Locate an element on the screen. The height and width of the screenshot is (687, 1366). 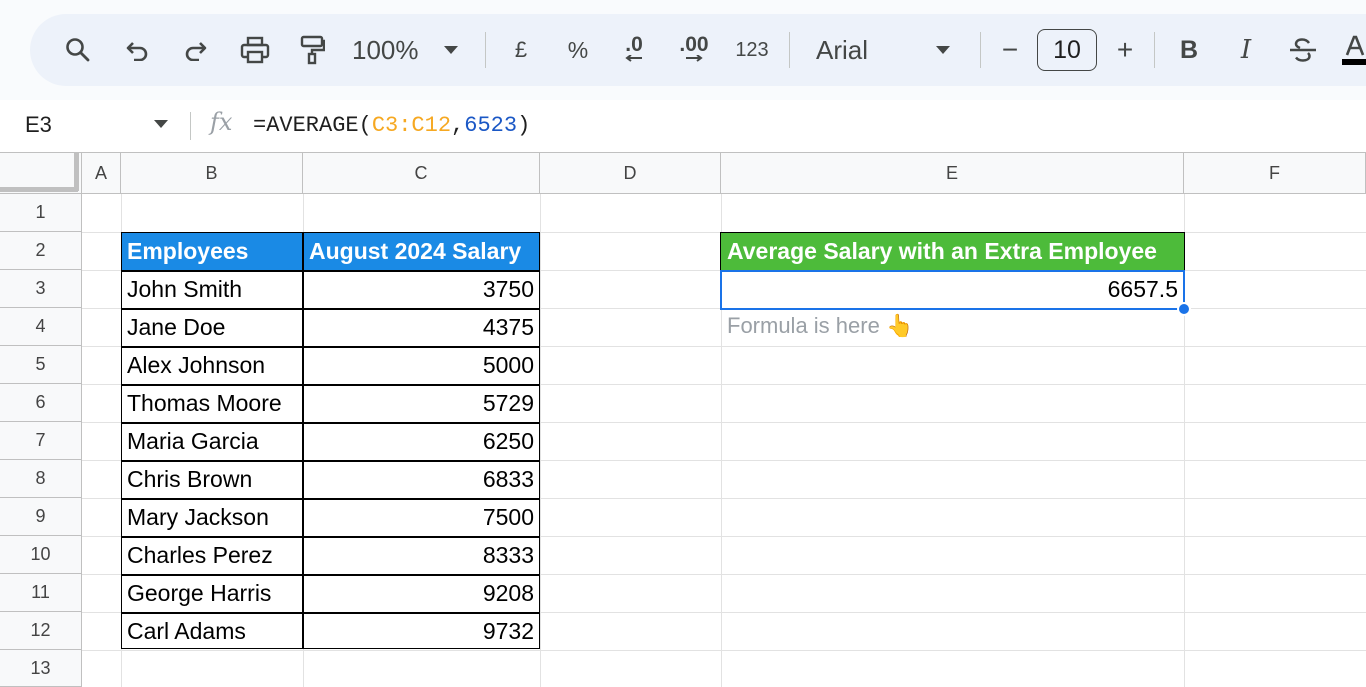
increase-font-size-button: + is located at coordinates (1125, 50).